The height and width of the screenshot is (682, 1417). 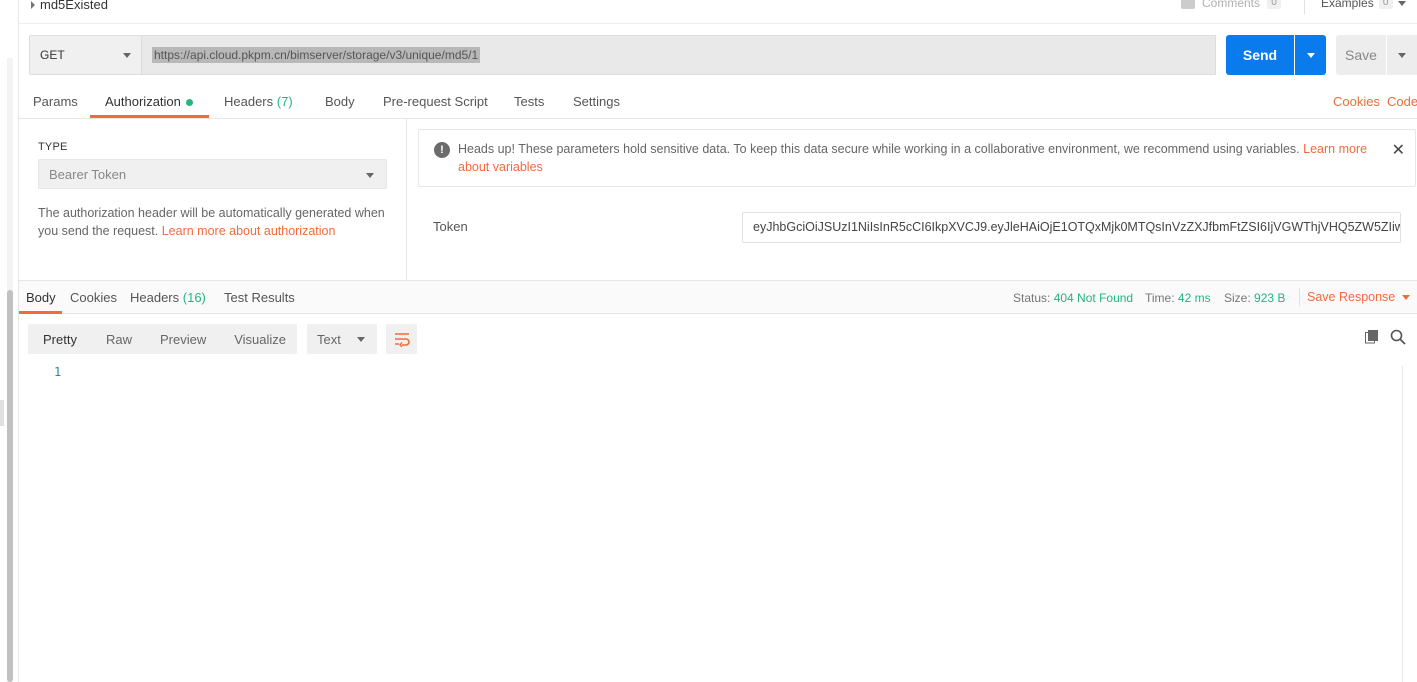 I want to click on expand-caret-icon, so click(x=33, y=4).